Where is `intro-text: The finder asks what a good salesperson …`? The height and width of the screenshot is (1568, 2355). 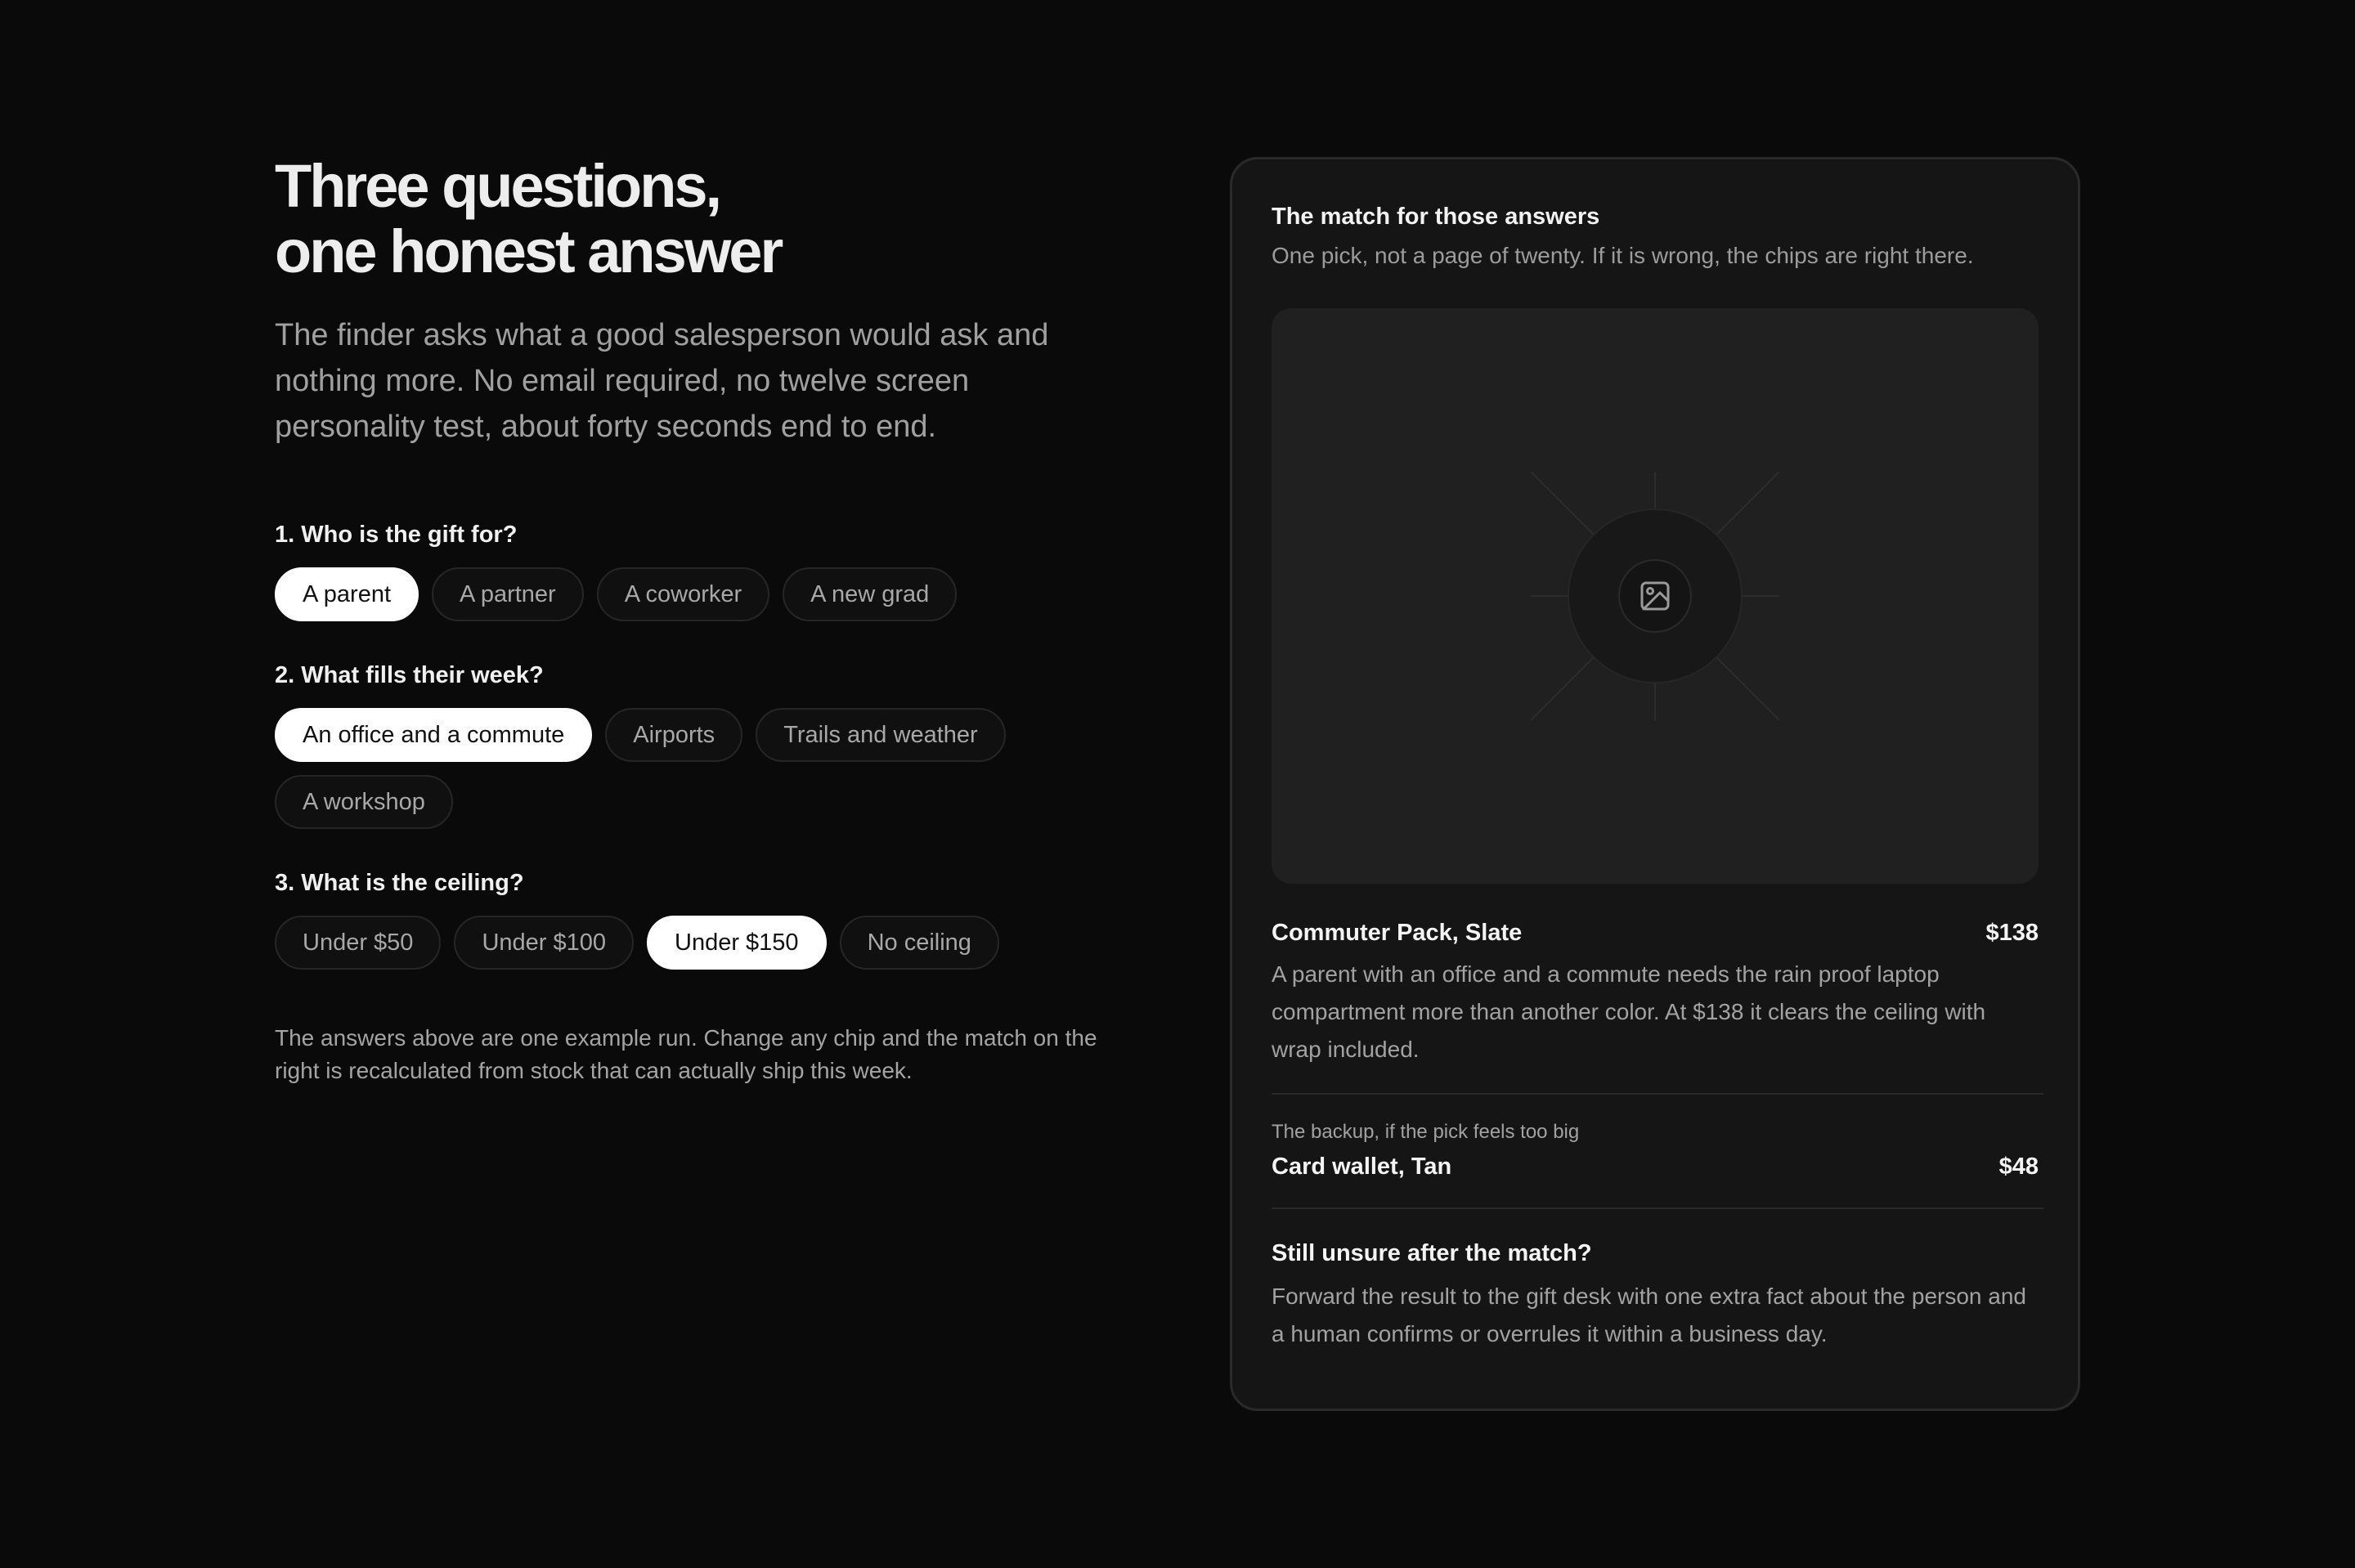
intro-text: The finder asks what a good salesperson … is located at coordinates (662, 381).